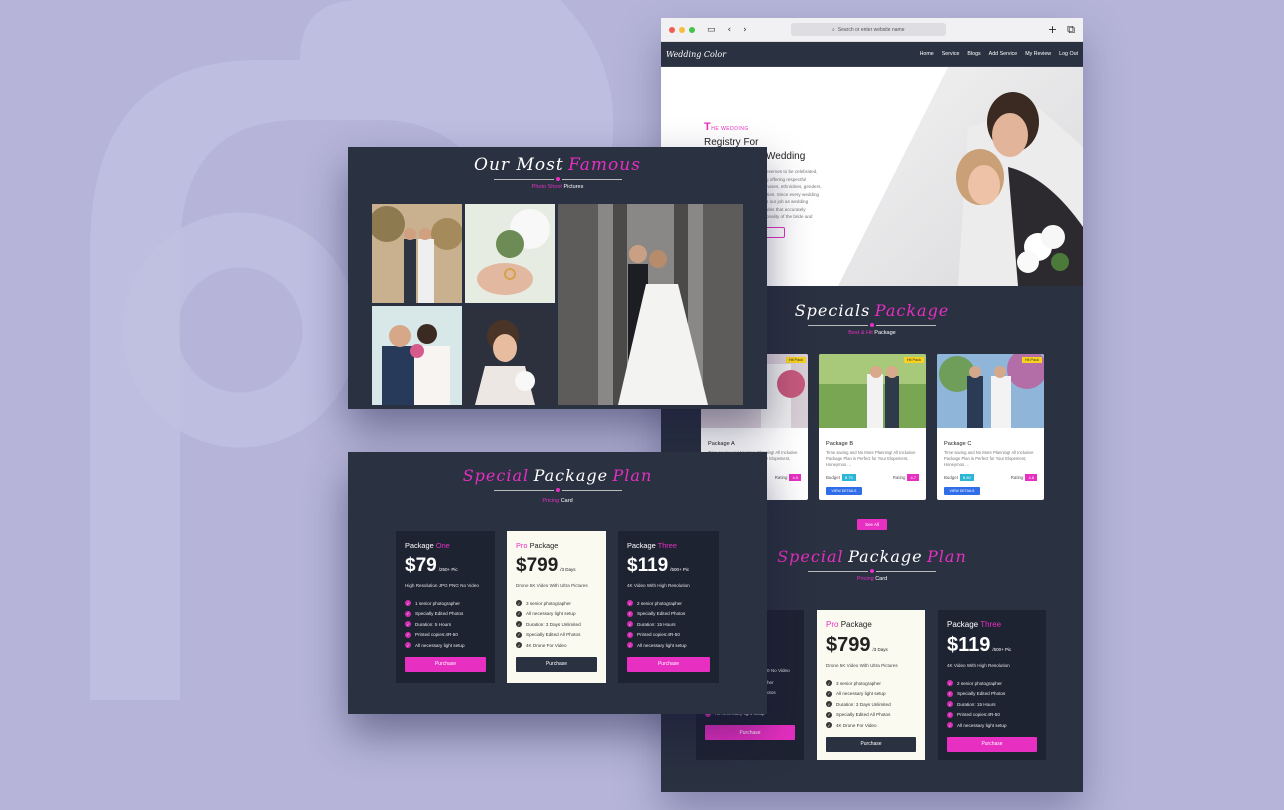  I want to click on package-a-badge: Hit Pack, so click(795, 360).